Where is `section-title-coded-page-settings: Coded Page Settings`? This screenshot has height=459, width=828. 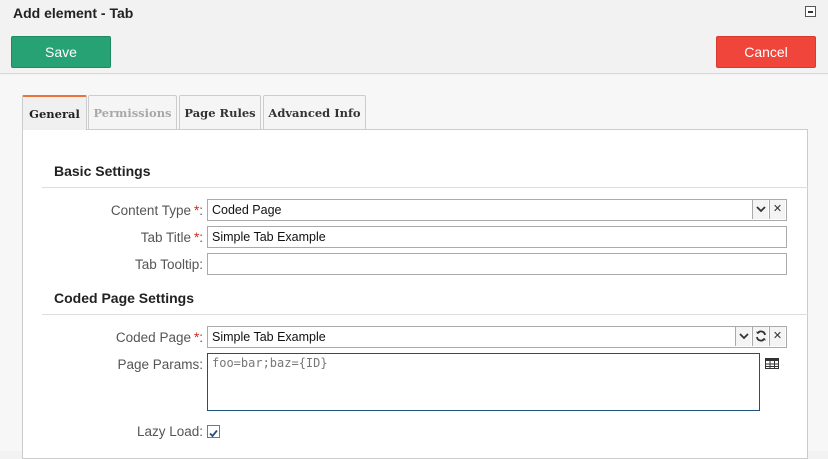
section-title-coded-page-settings: Coded Page Settings is located at coordinates (124, 298).